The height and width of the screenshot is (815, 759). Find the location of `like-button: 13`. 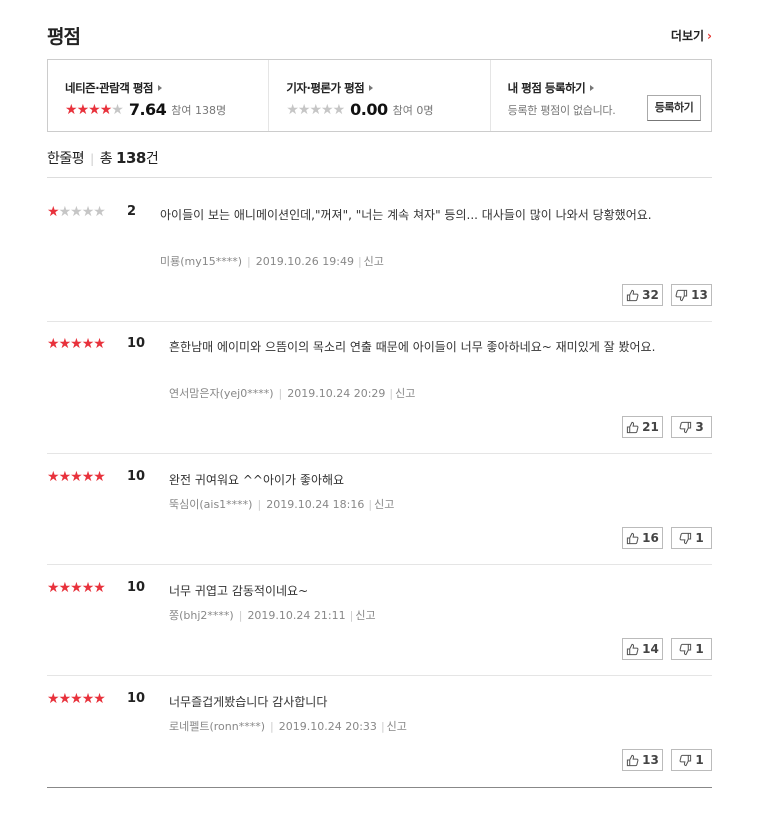

like-button: 13 is located at coordinates (642, 760).